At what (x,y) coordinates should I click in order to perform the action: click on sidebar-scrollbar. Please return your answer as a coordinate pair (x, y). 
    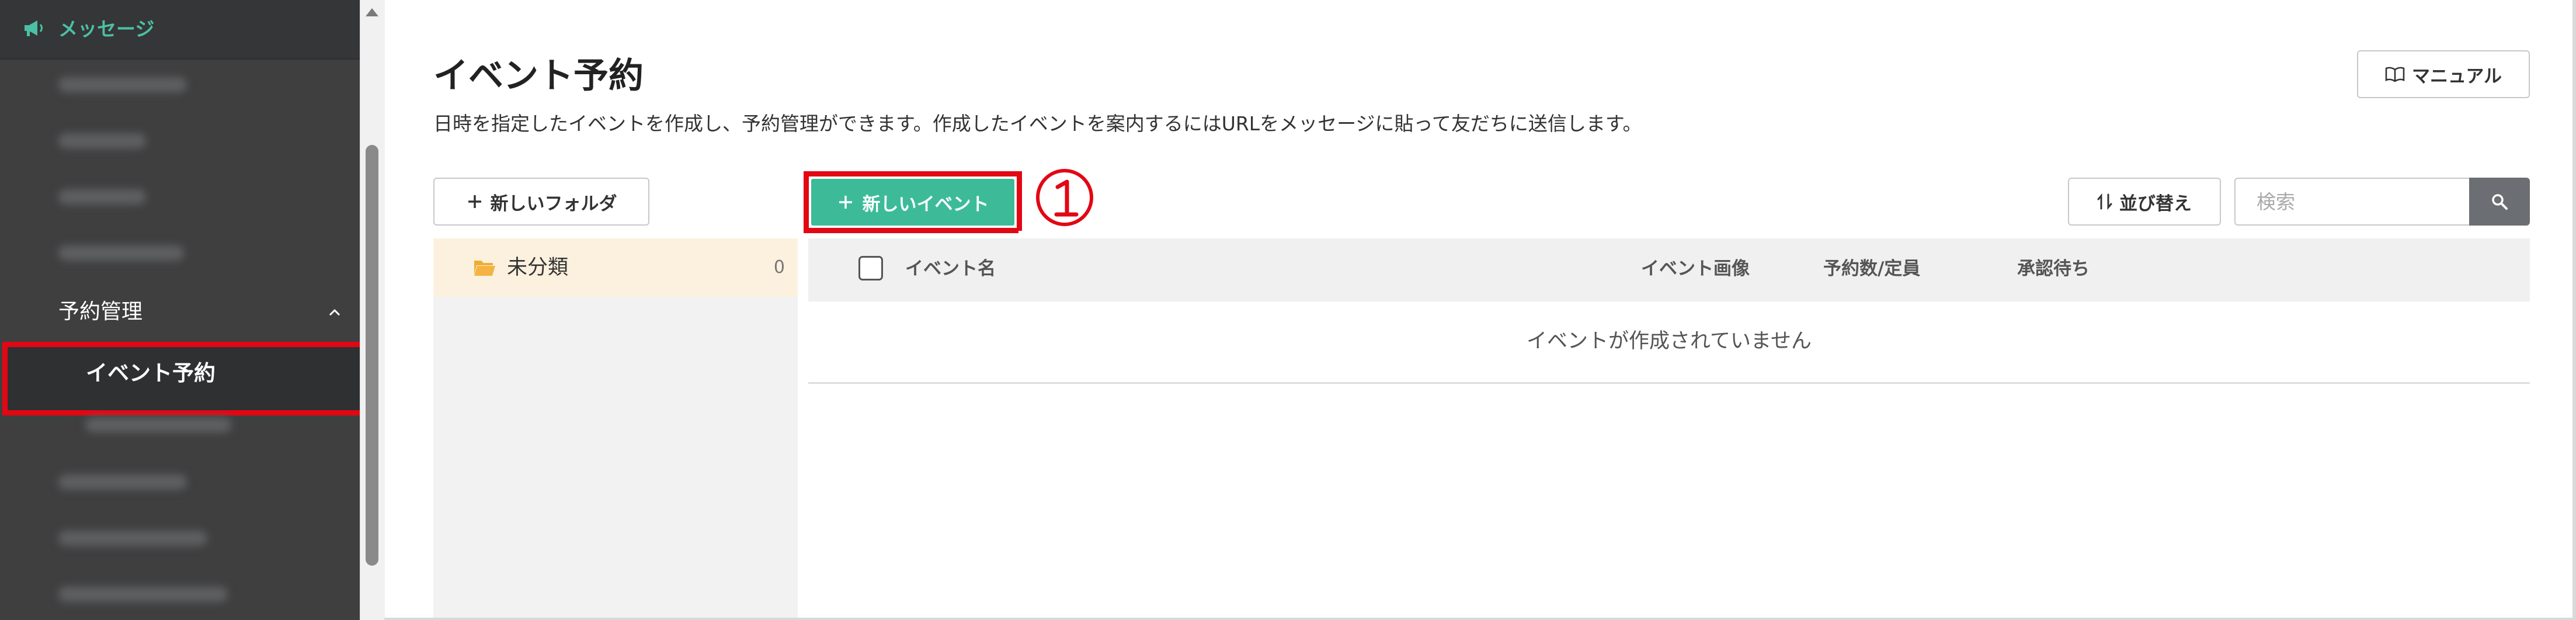
    Looking at the image, I should click on (373, 310).